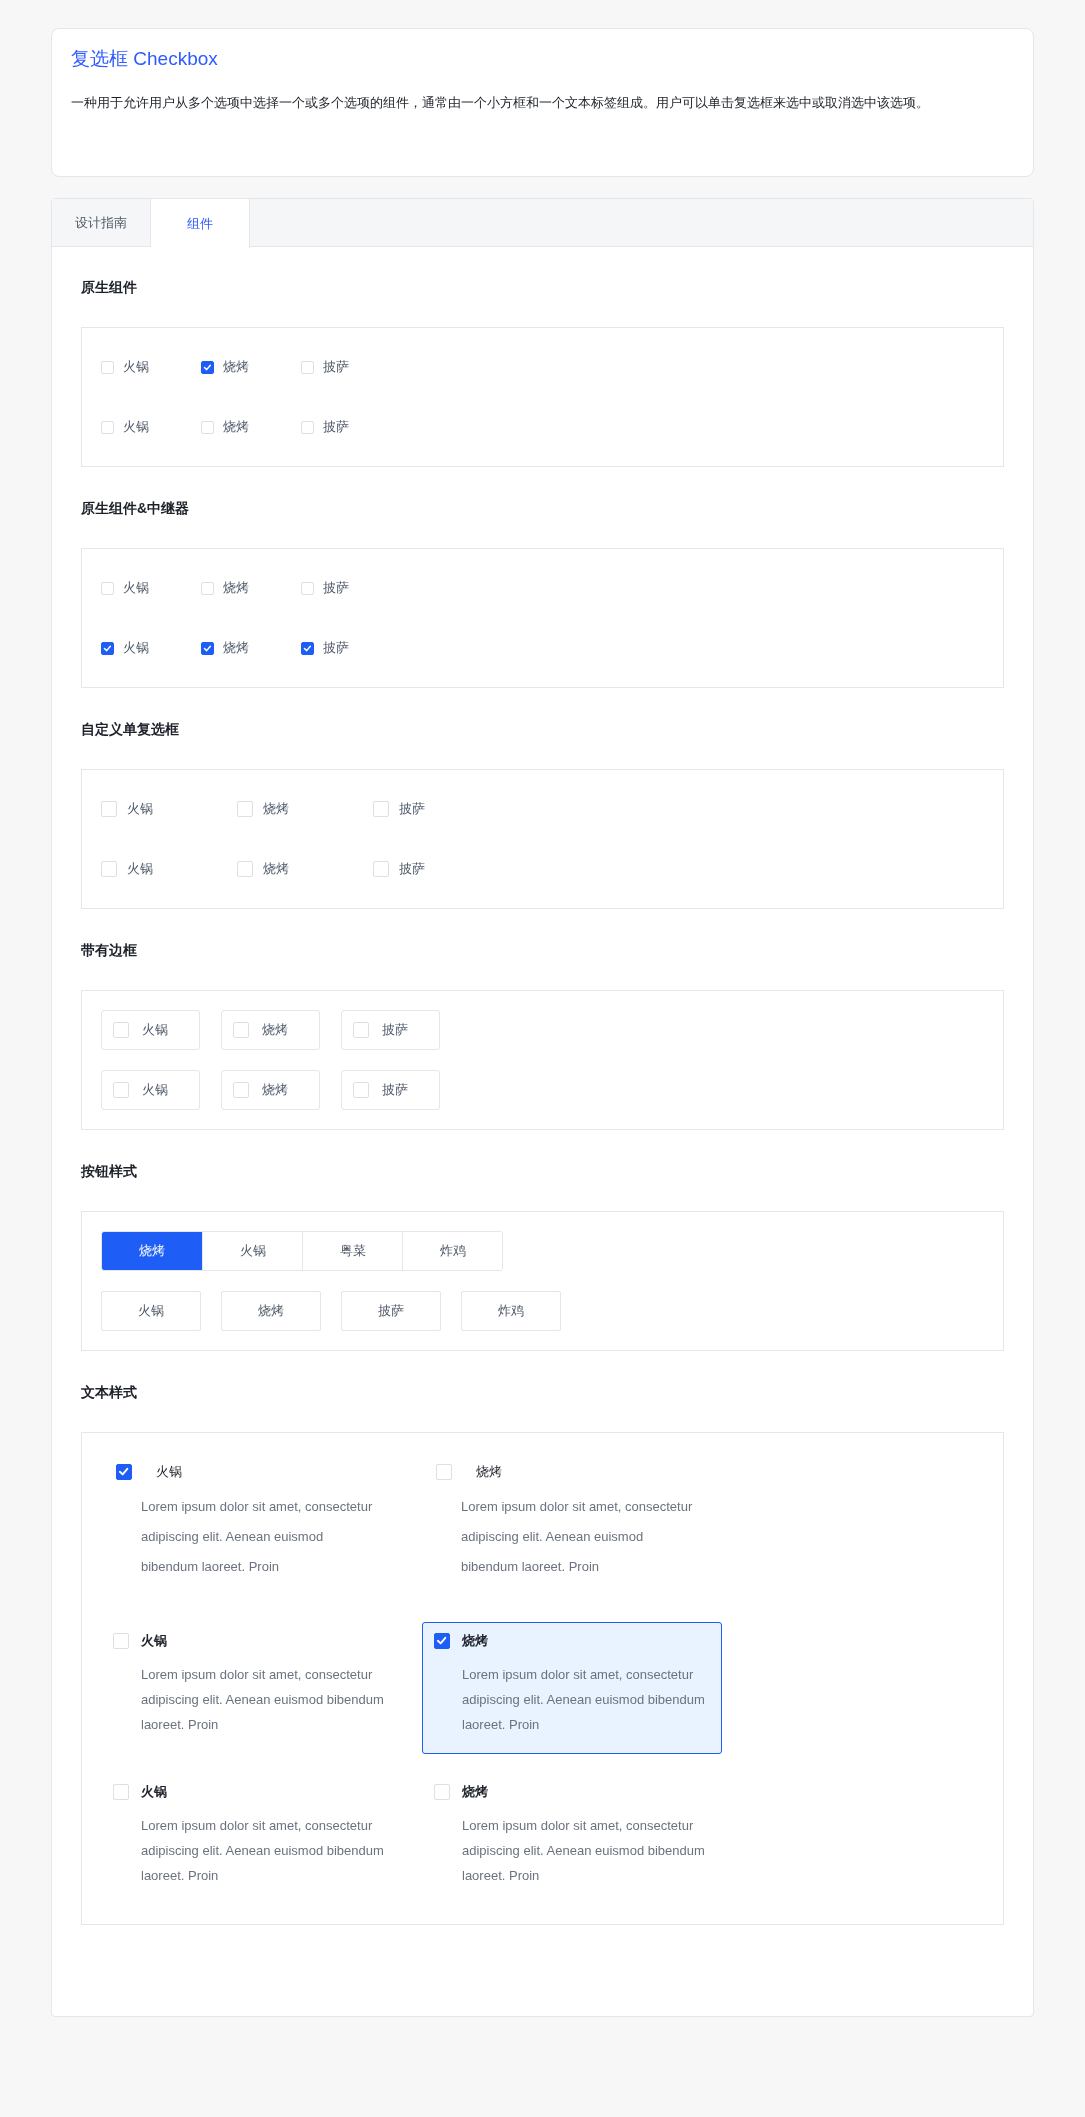  I want to click on page-title: 复选框 Checkbox, so click(145, 59).